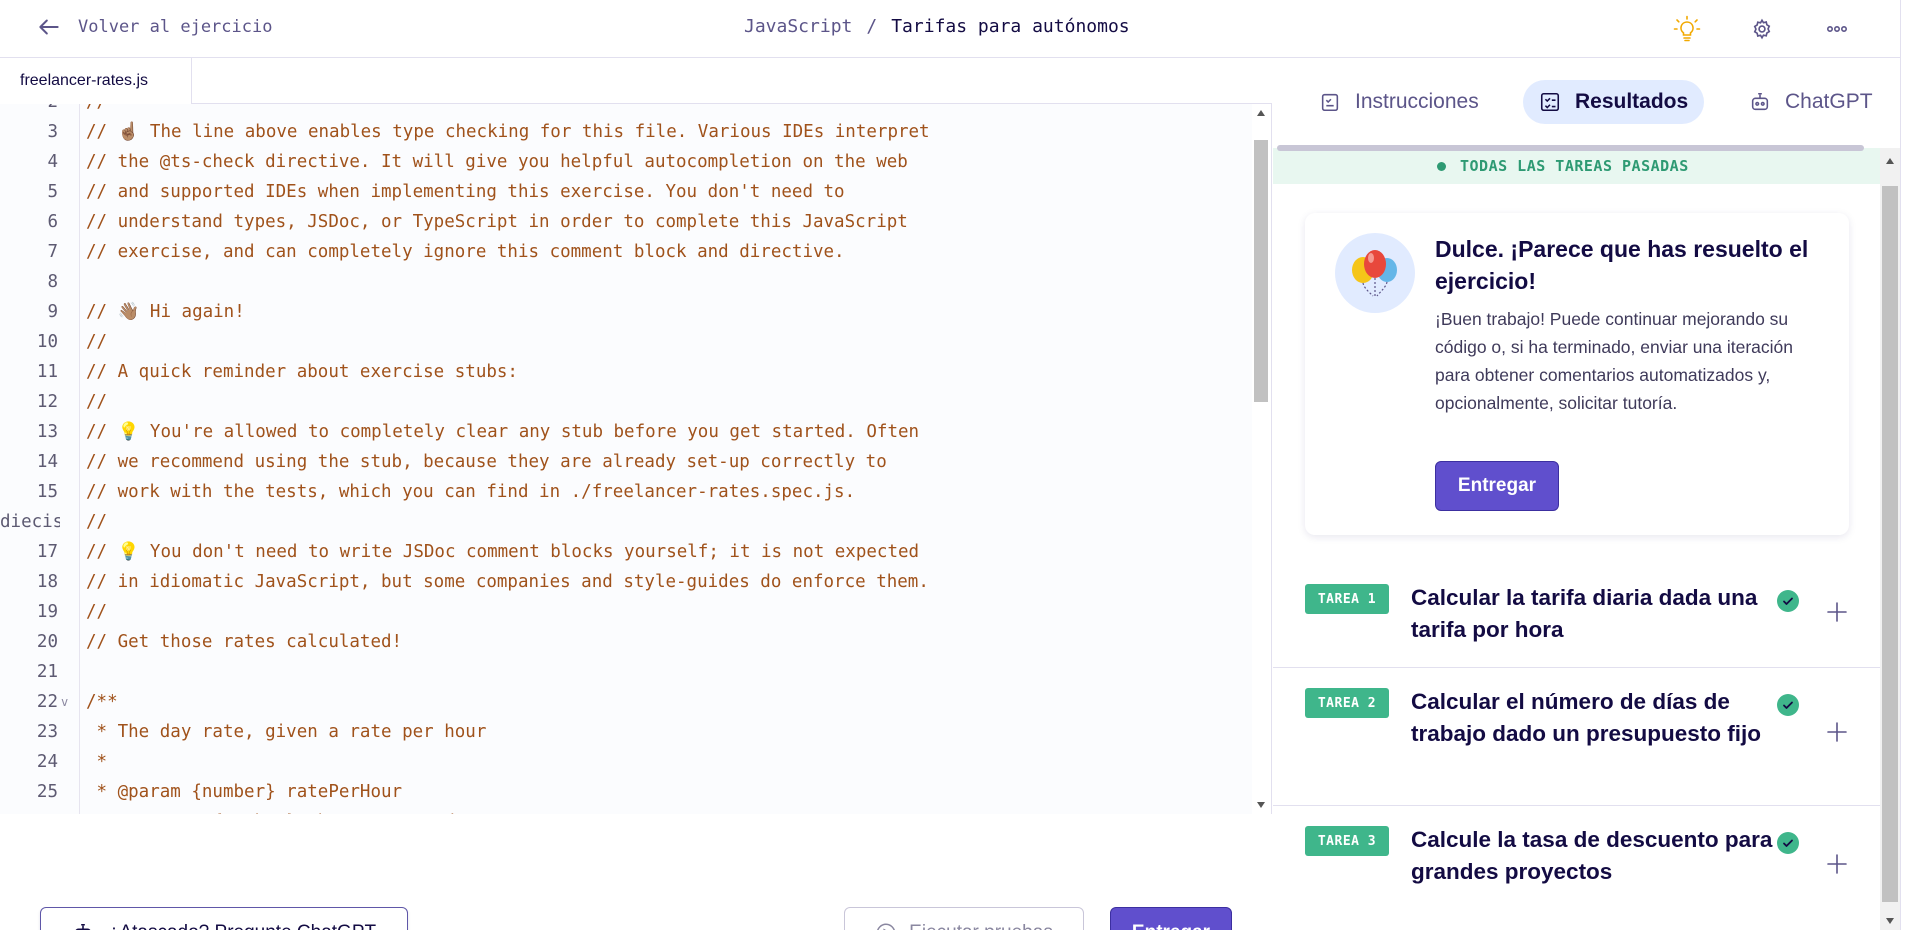  Describe the element at coordinates (626, 762) in the screenshot. I see `code-line: 24 *` at that location.